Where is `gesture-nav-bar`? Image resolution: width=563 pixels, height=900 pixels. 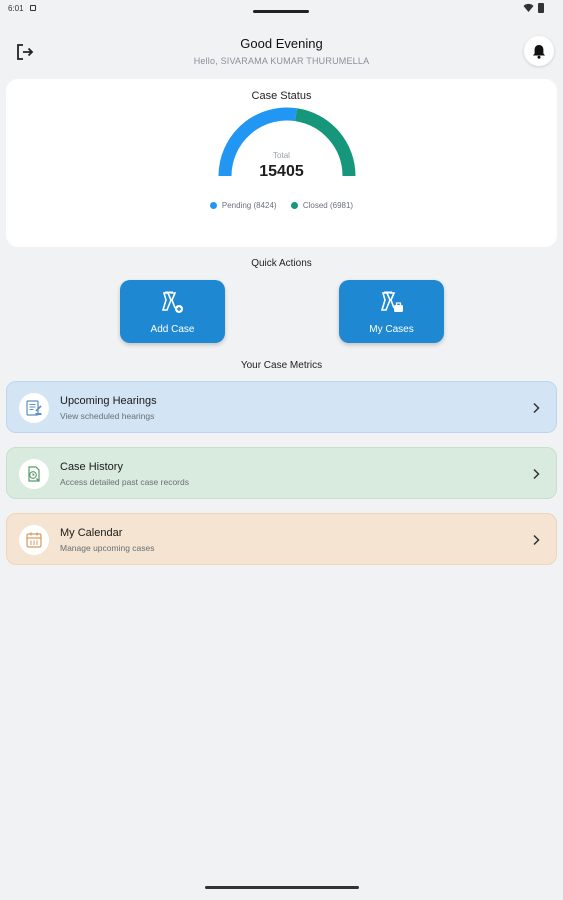
gesture-nav-bar is located at coordinates (282, 887).